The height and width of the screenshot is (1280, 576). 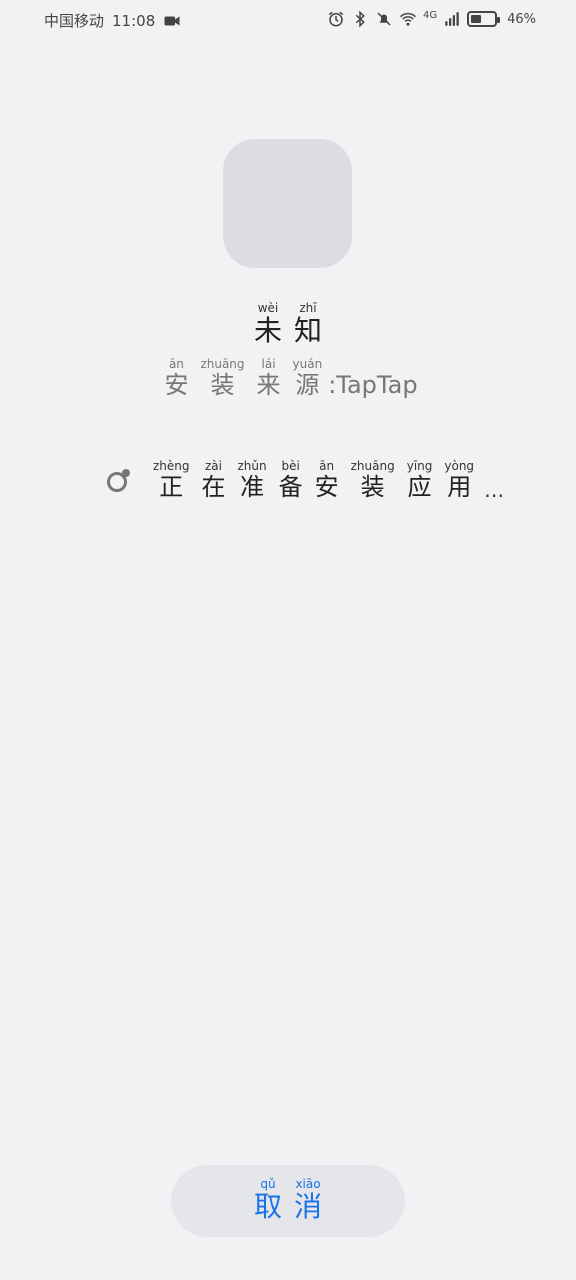 What do you see at coordinates (252, 480) in the screenshot?
I see `progress-char: 准zhǔn` at bounding box center [252, 480].